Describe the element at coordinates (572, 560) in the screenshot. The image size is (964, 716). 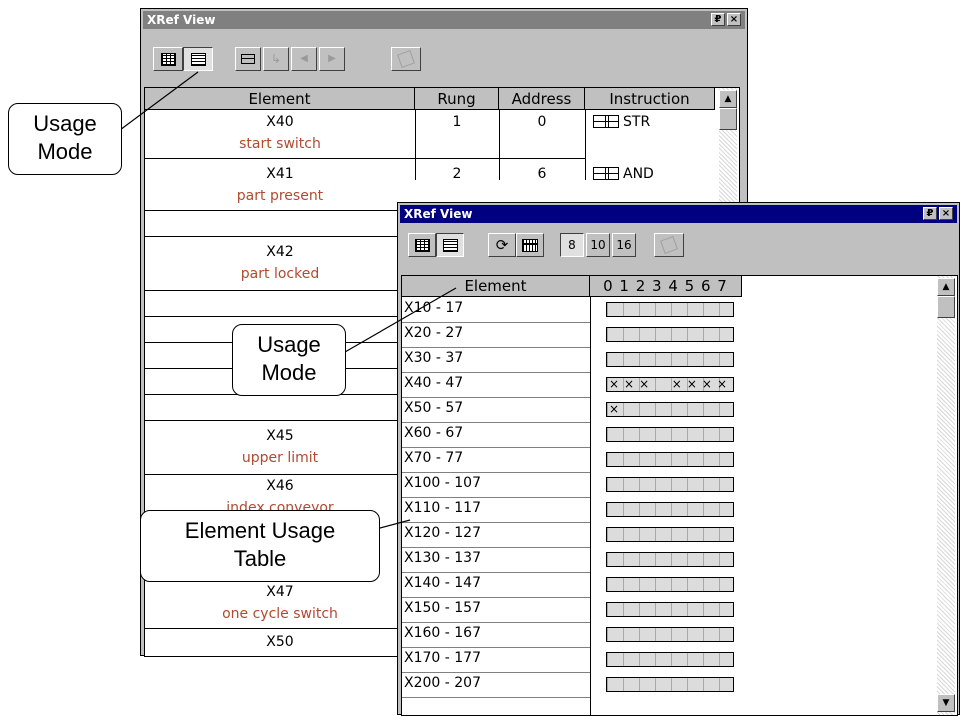
I see `usage-row: X130 - 137` at that location.